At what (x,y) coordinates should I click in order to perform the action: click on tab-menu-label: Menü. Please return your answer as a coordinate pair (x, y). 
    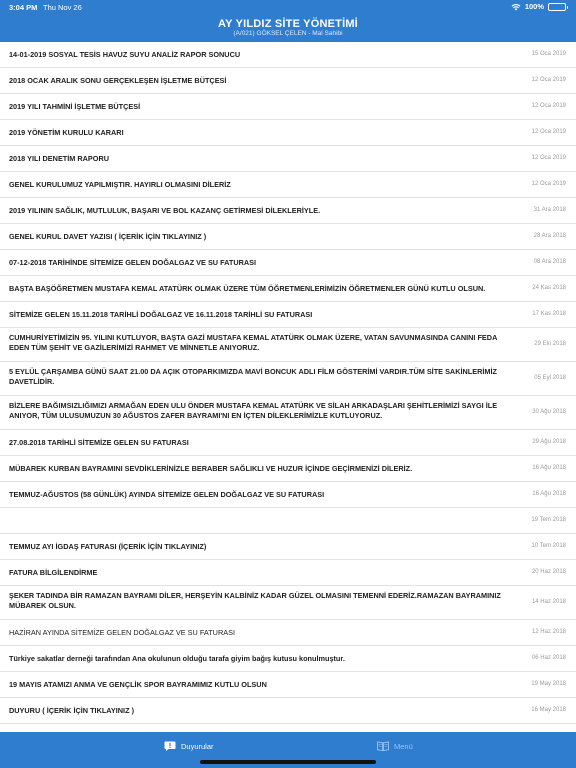
    Looking at the image, I should click on (403, 746).